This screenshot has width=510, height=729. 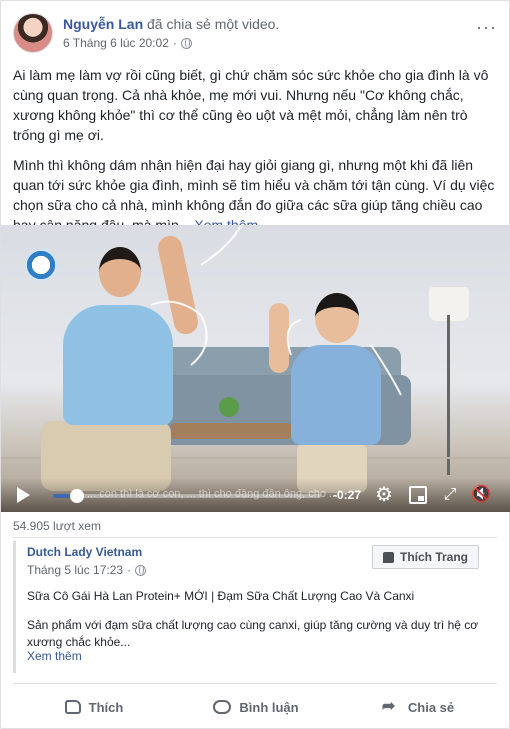 I want to click on like-button: Thích, so click(x=94, y=707).